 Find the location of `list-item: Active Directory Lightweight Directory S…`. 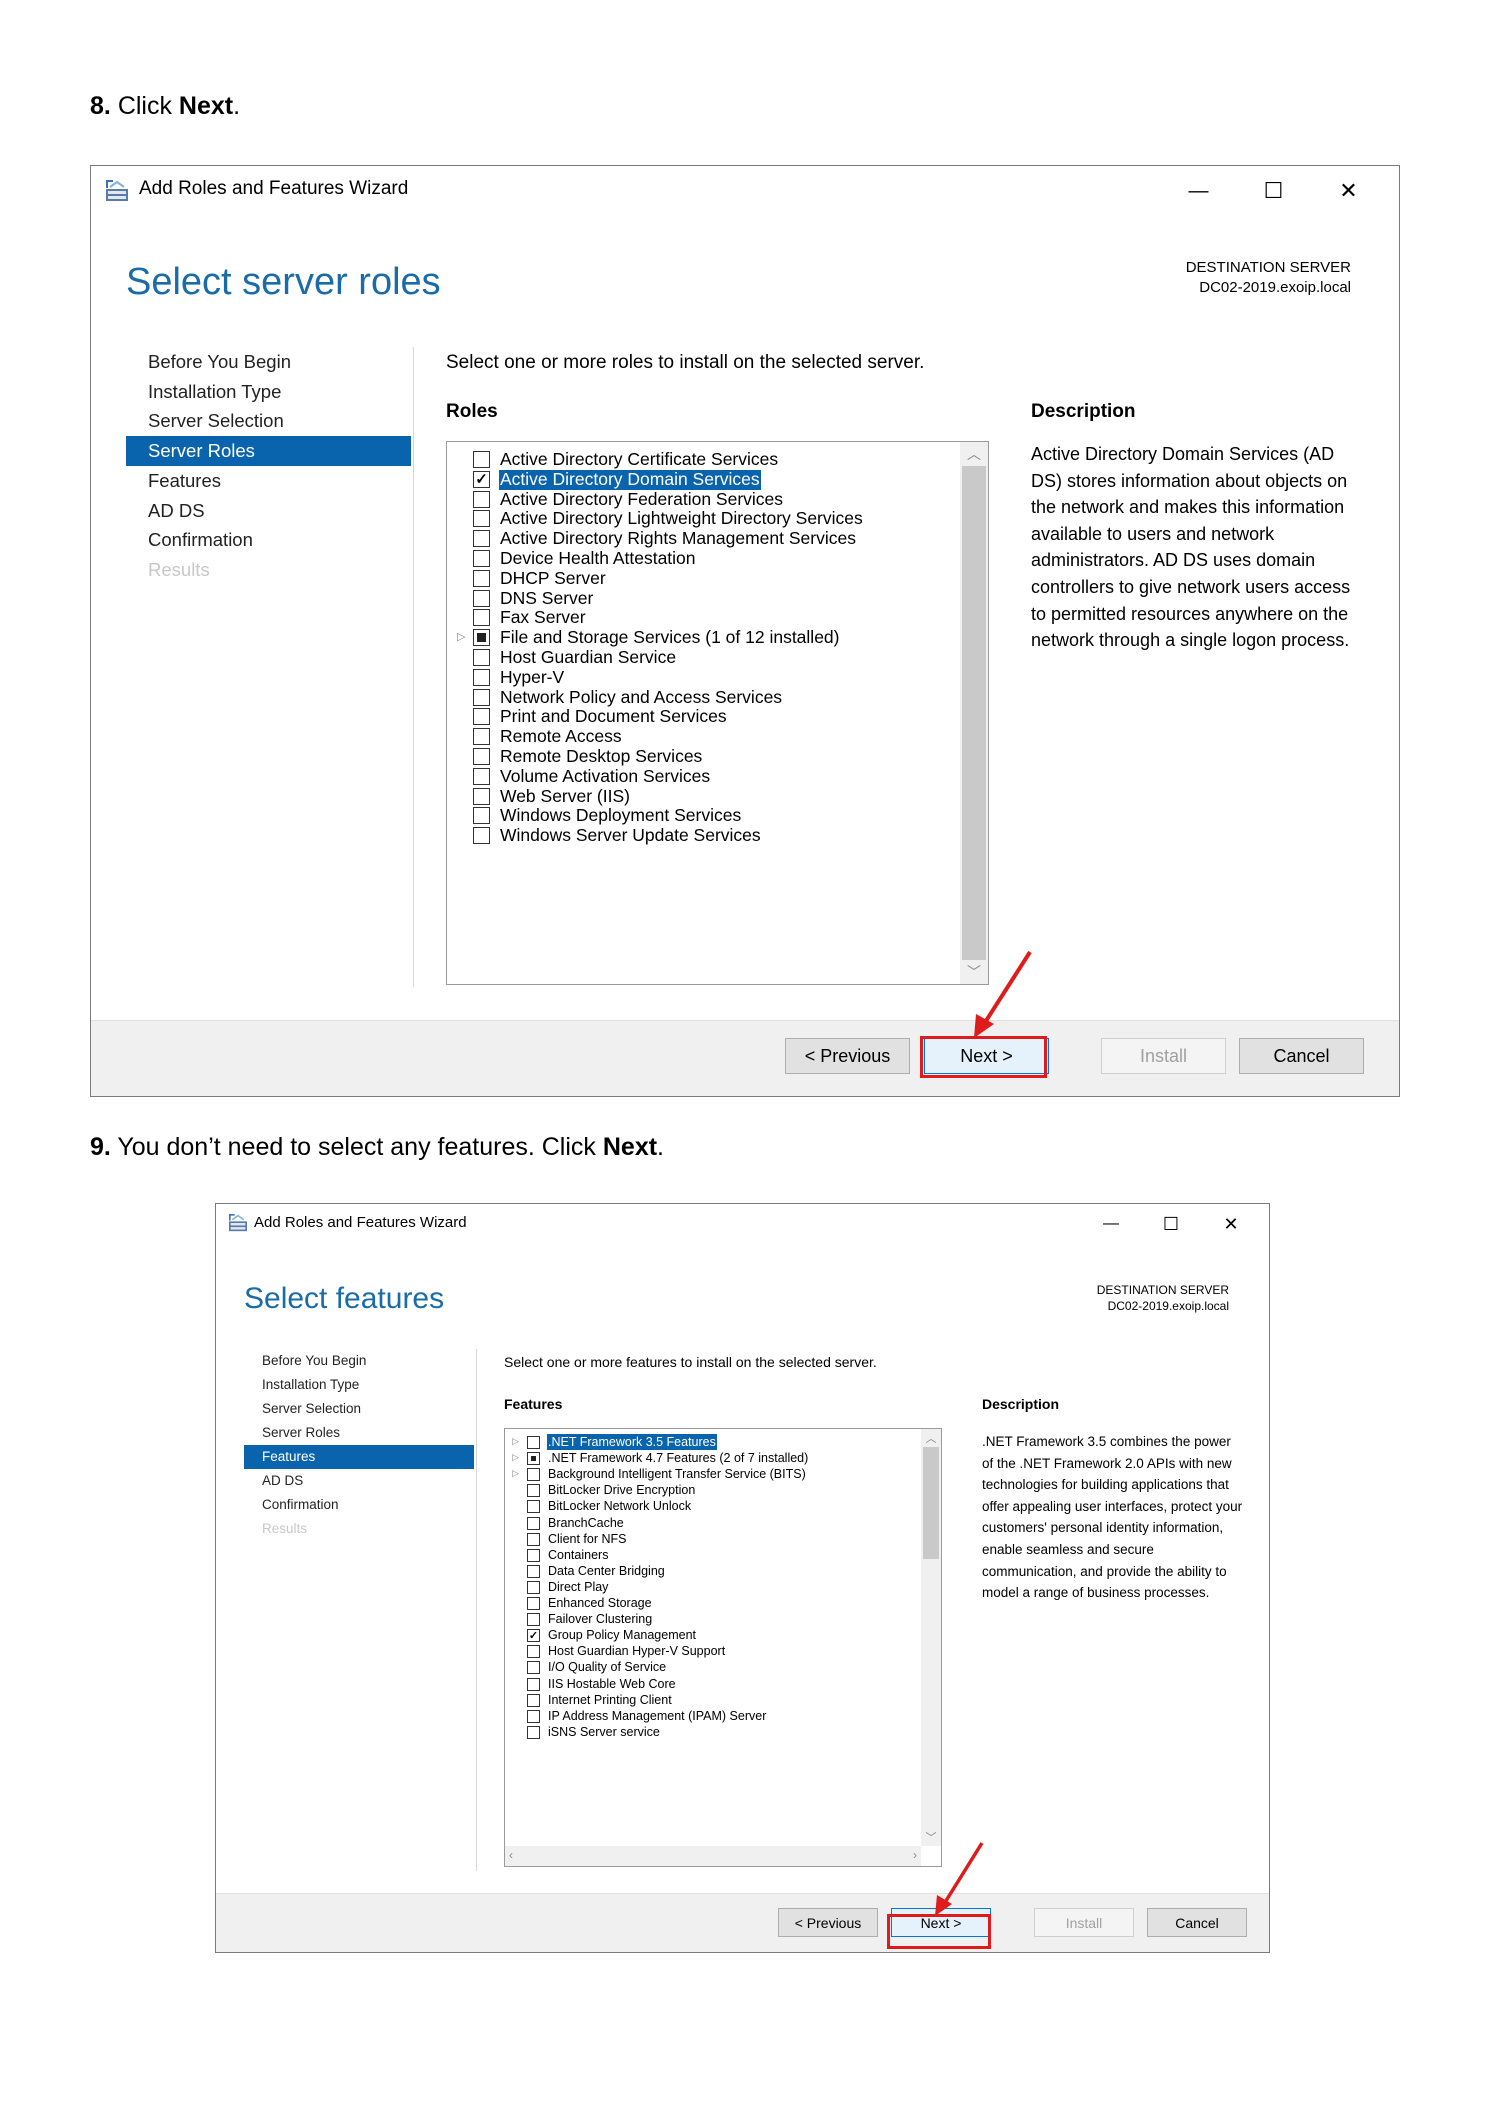

list-item: Active Directory Lightweight Directory S… is located at coordinates (717, 519).